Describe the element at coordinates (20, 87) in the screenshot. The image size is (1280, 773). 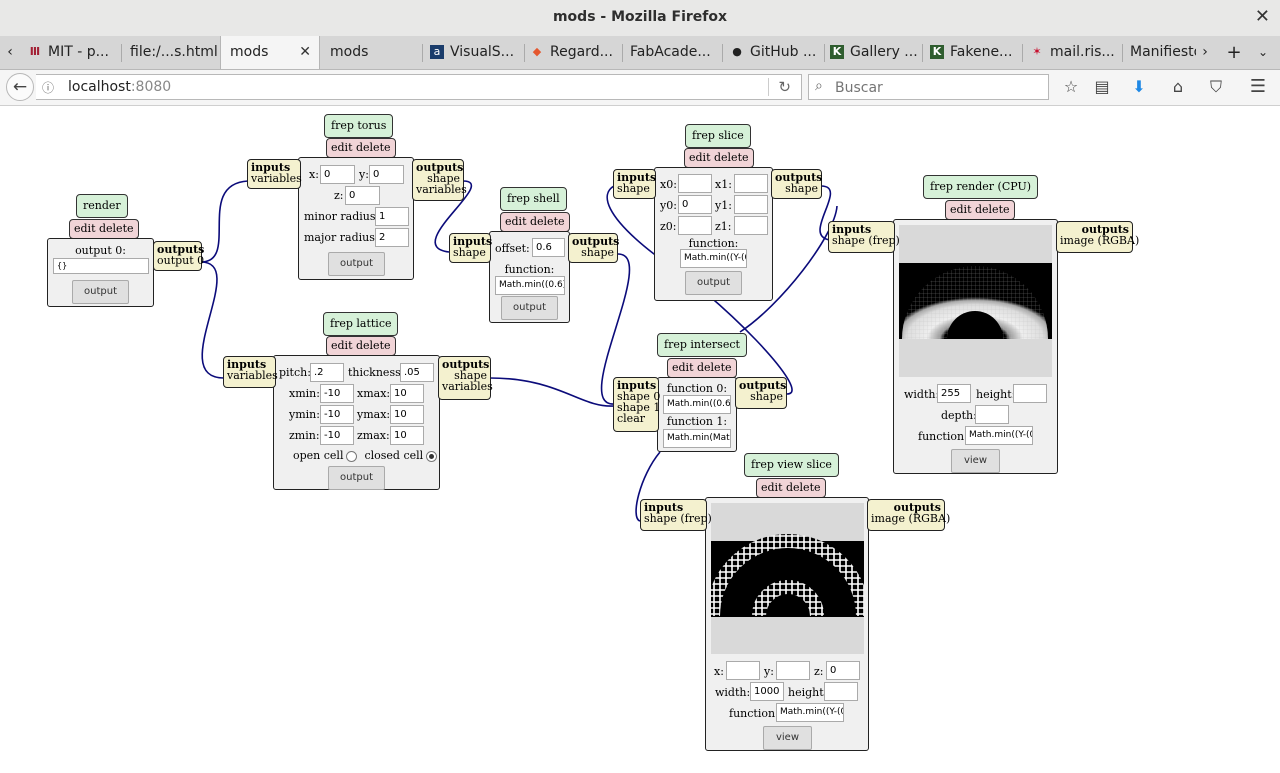
I see `back-arrow-icon: ←` at that location.